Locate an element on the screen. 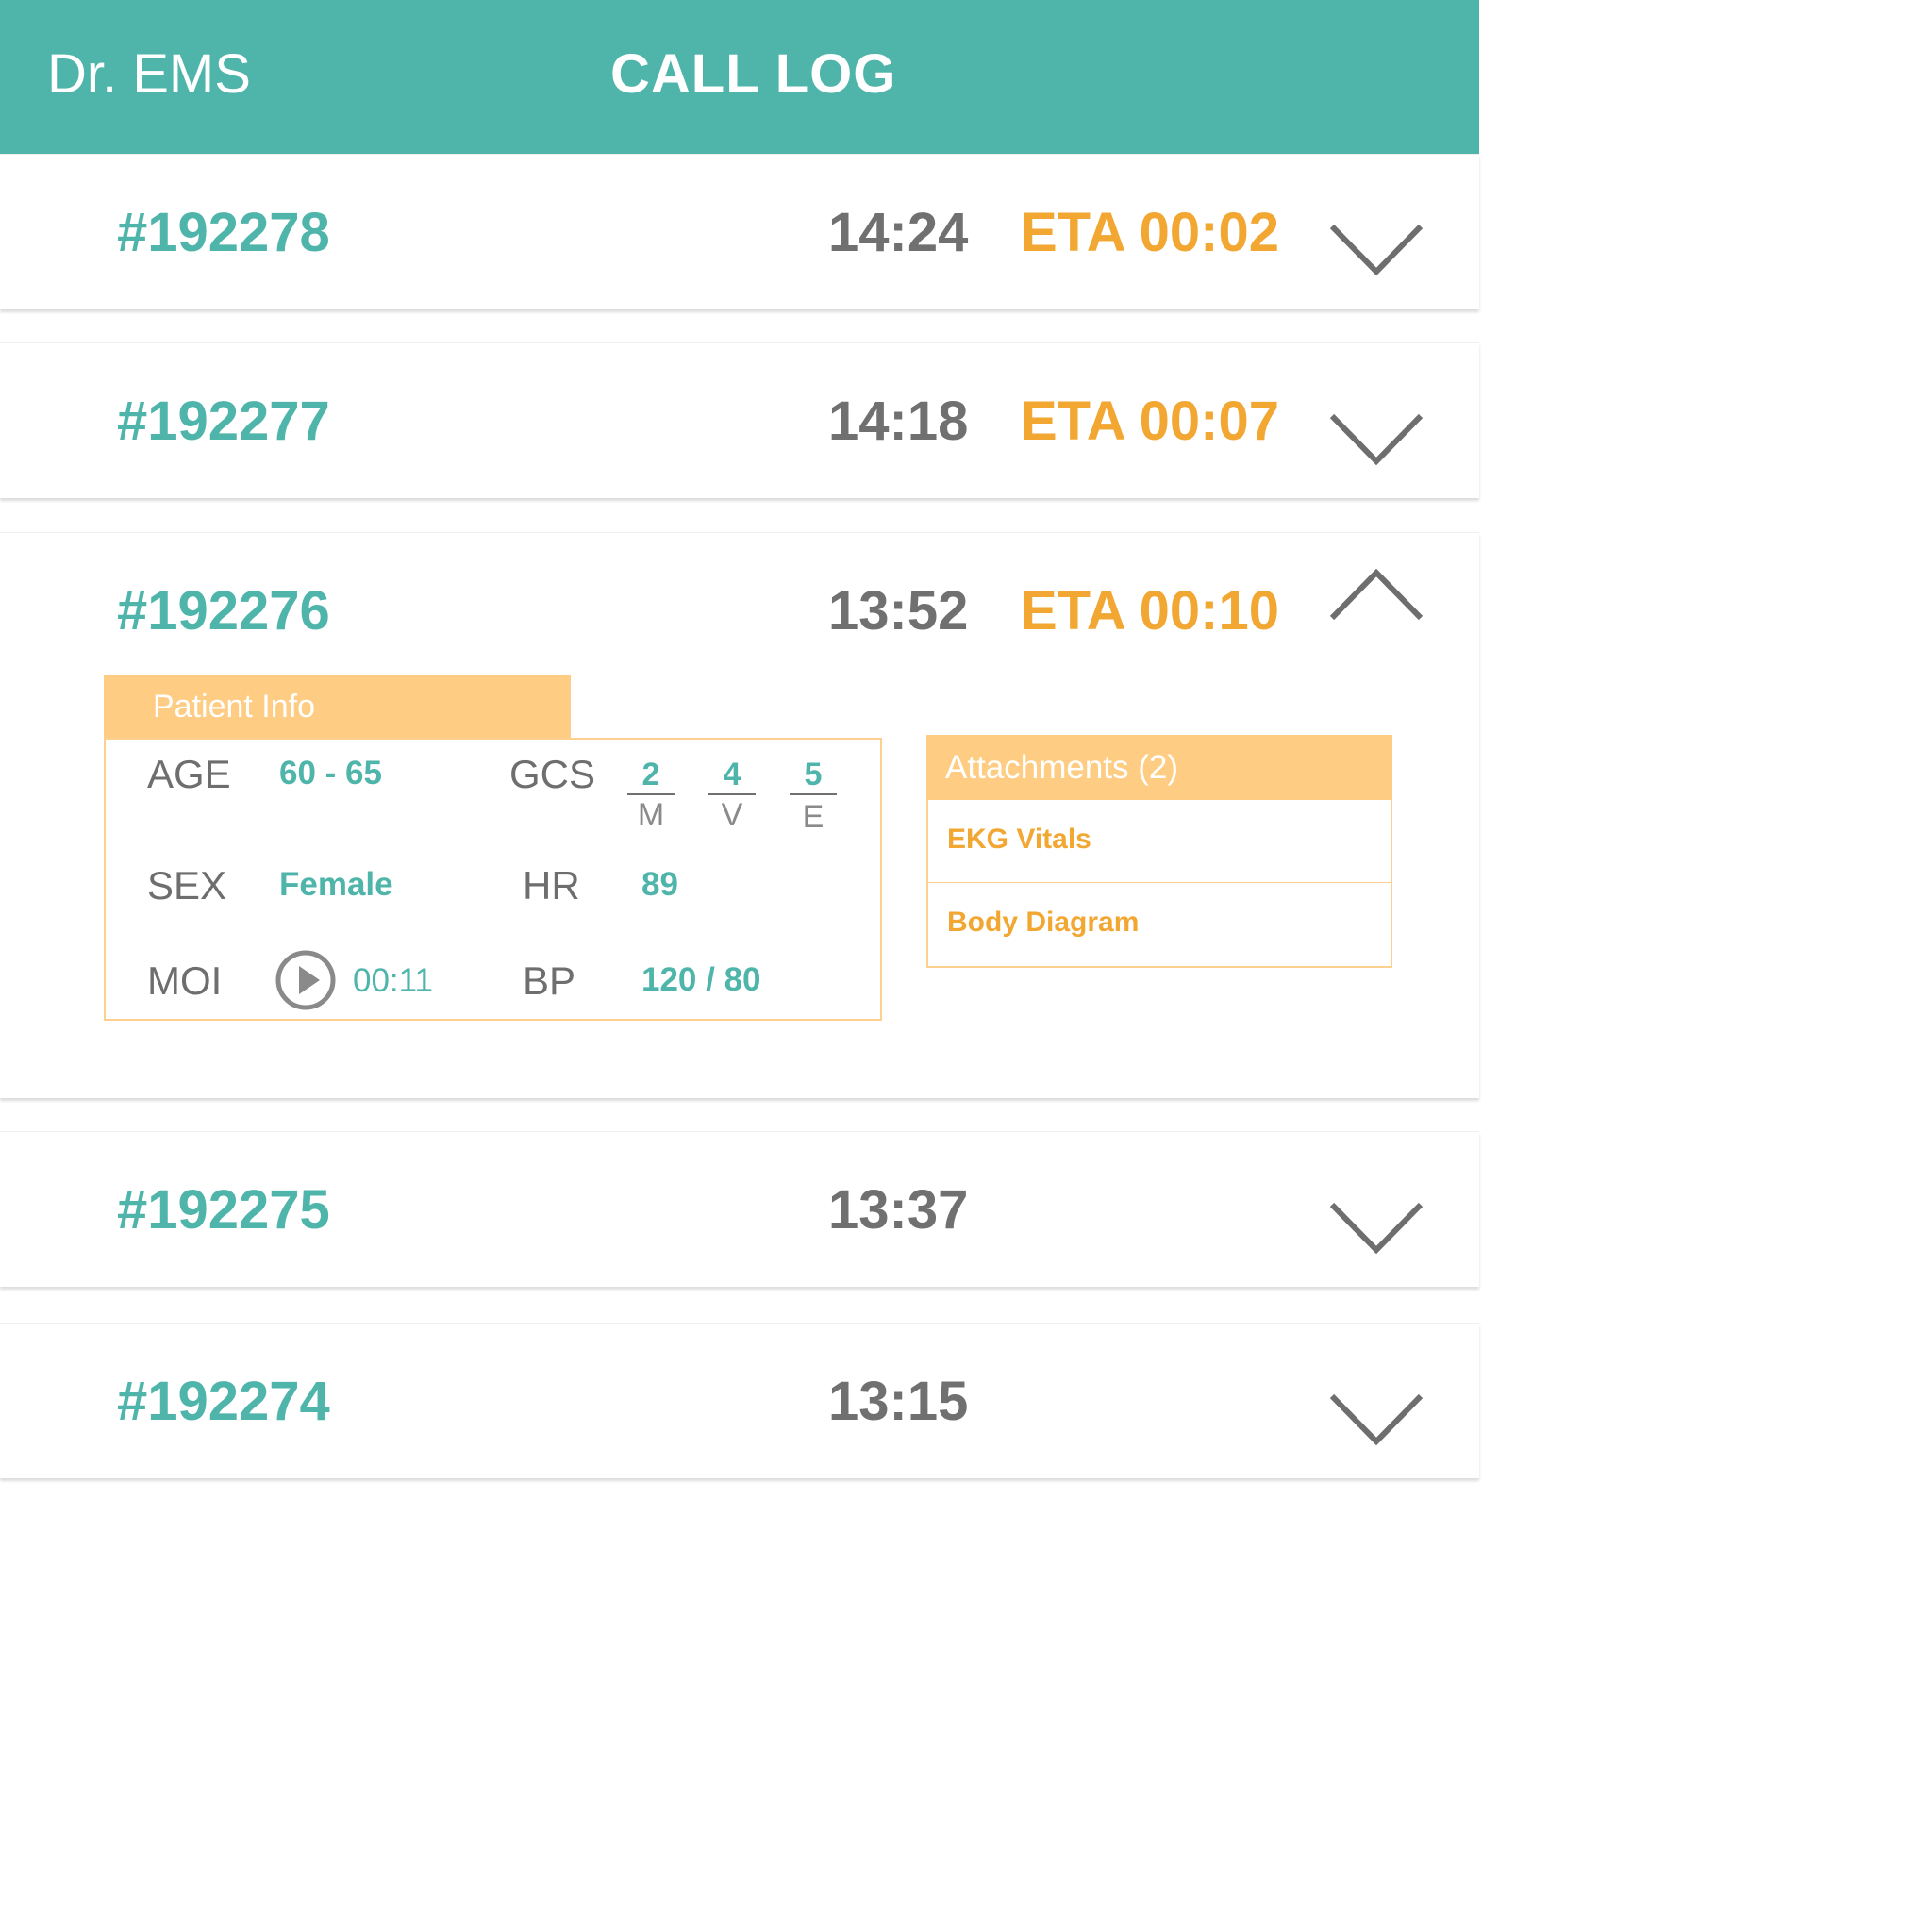 The width and height of the screenshot is (1932, 1932). page-title: CALL LOG is located at coordinates (753, 74).